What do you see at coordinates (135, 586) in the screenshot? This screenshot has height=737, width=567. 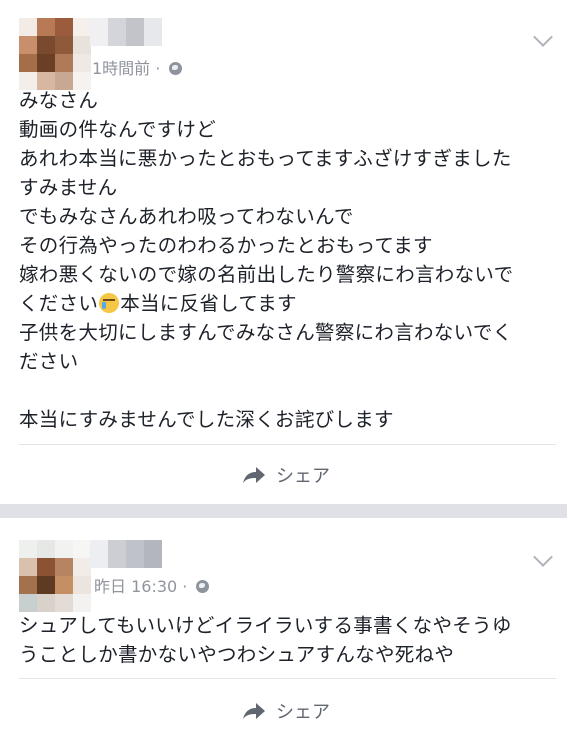 I see `timestamp: 昨日 16:30` at bounding box center [135, 586].